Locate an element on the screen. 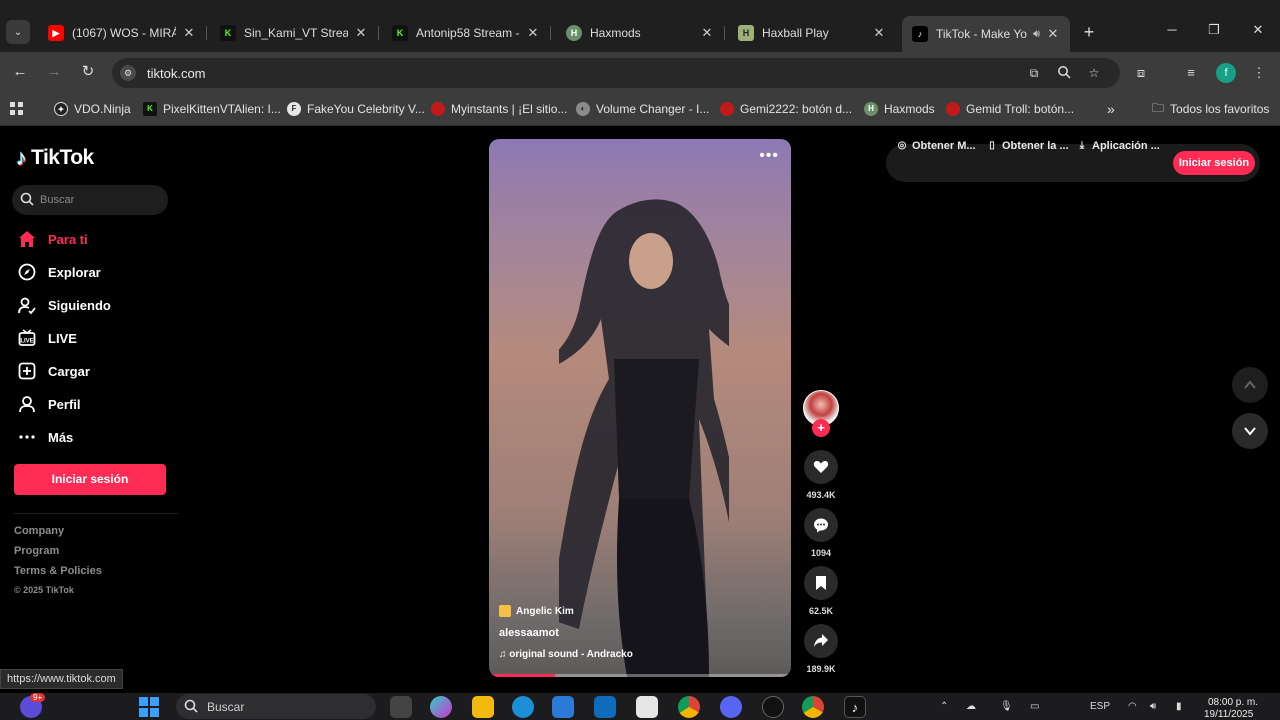 The height and width of the screenshot is (720, 1280). forward-button: → is located at coordinates (54, 72).